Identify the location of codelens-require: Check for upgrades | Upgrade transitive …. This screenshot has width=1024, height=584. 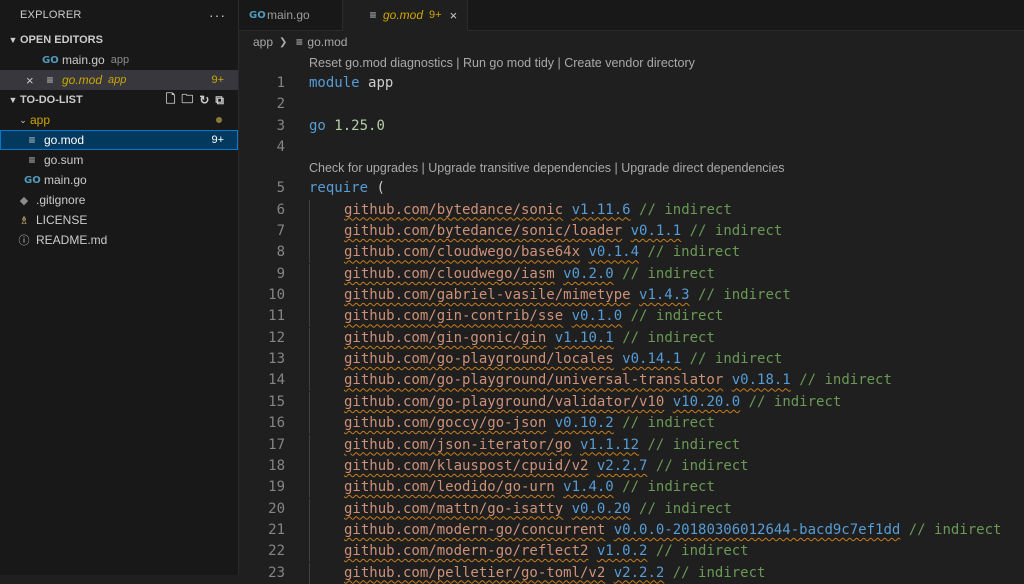
(631, 168).